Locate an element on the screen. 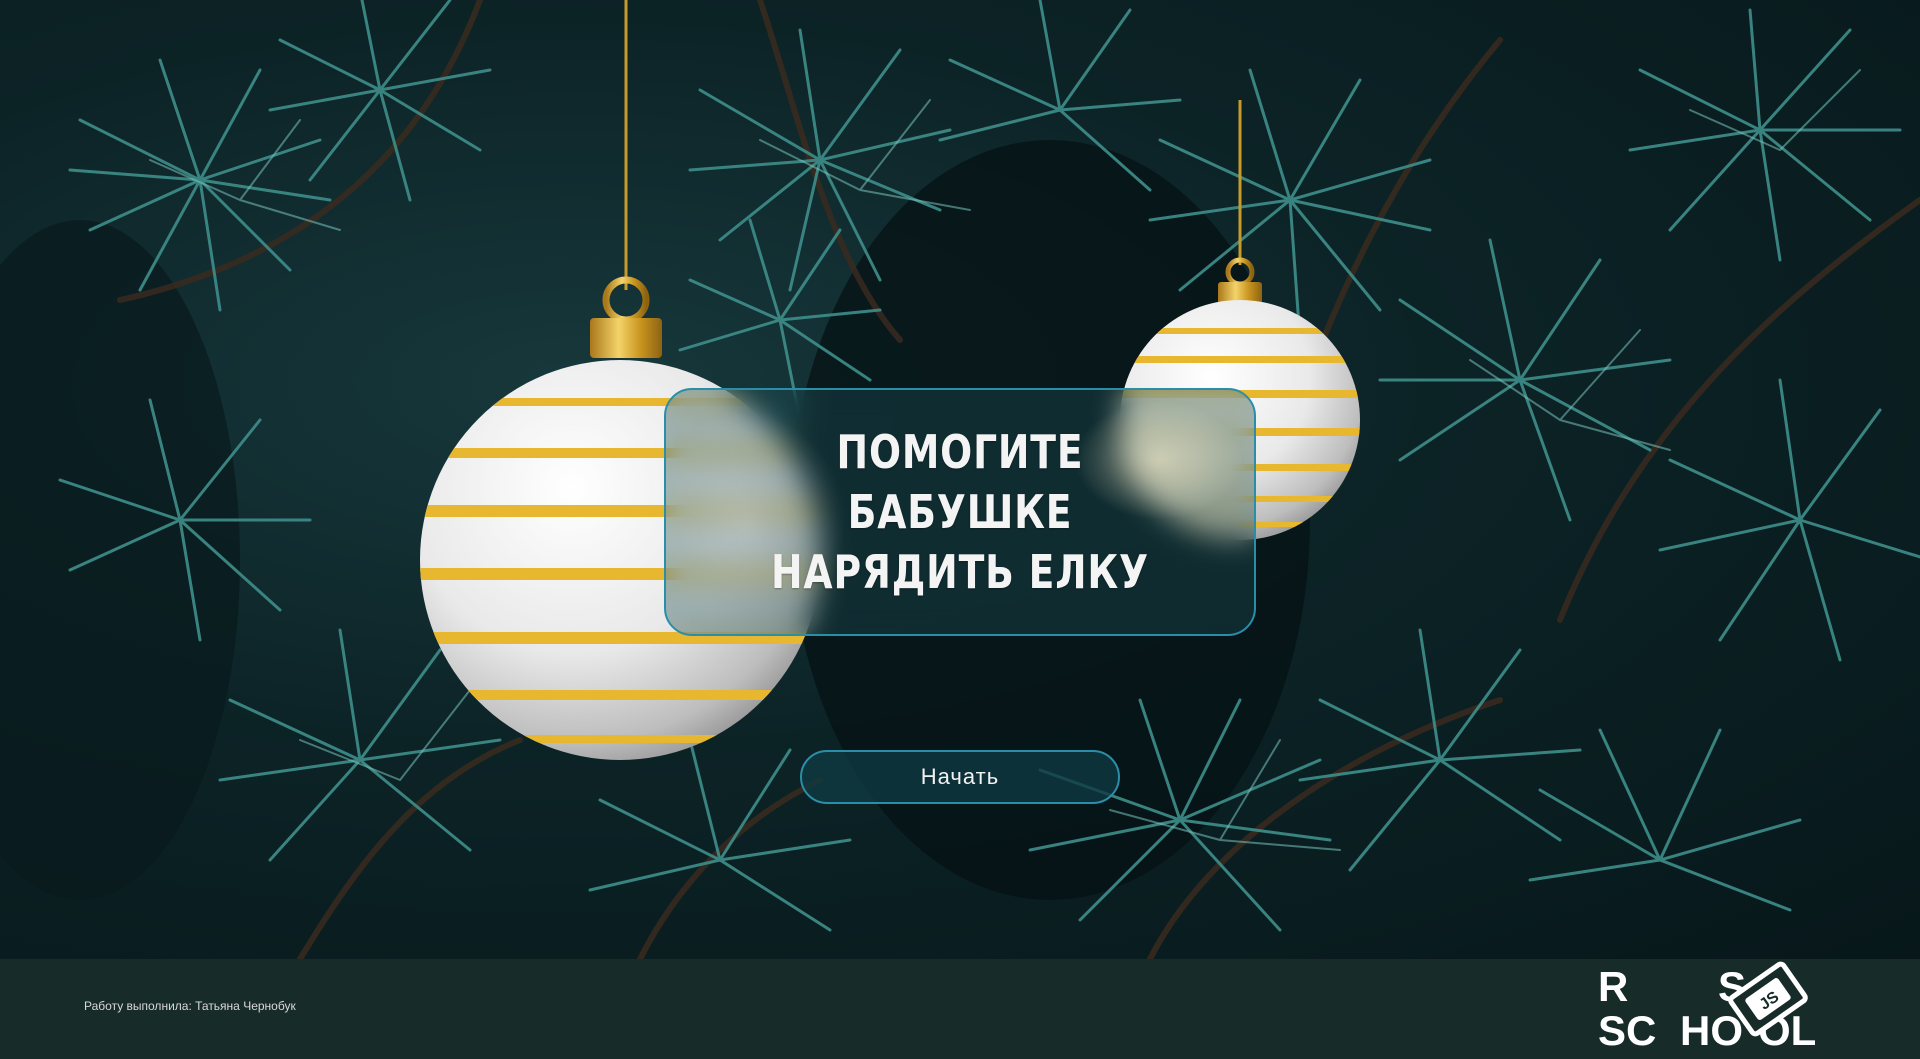 The width and height of the screenshot is (1920, 1059). large-ornament is located at coordinates (620, 380).